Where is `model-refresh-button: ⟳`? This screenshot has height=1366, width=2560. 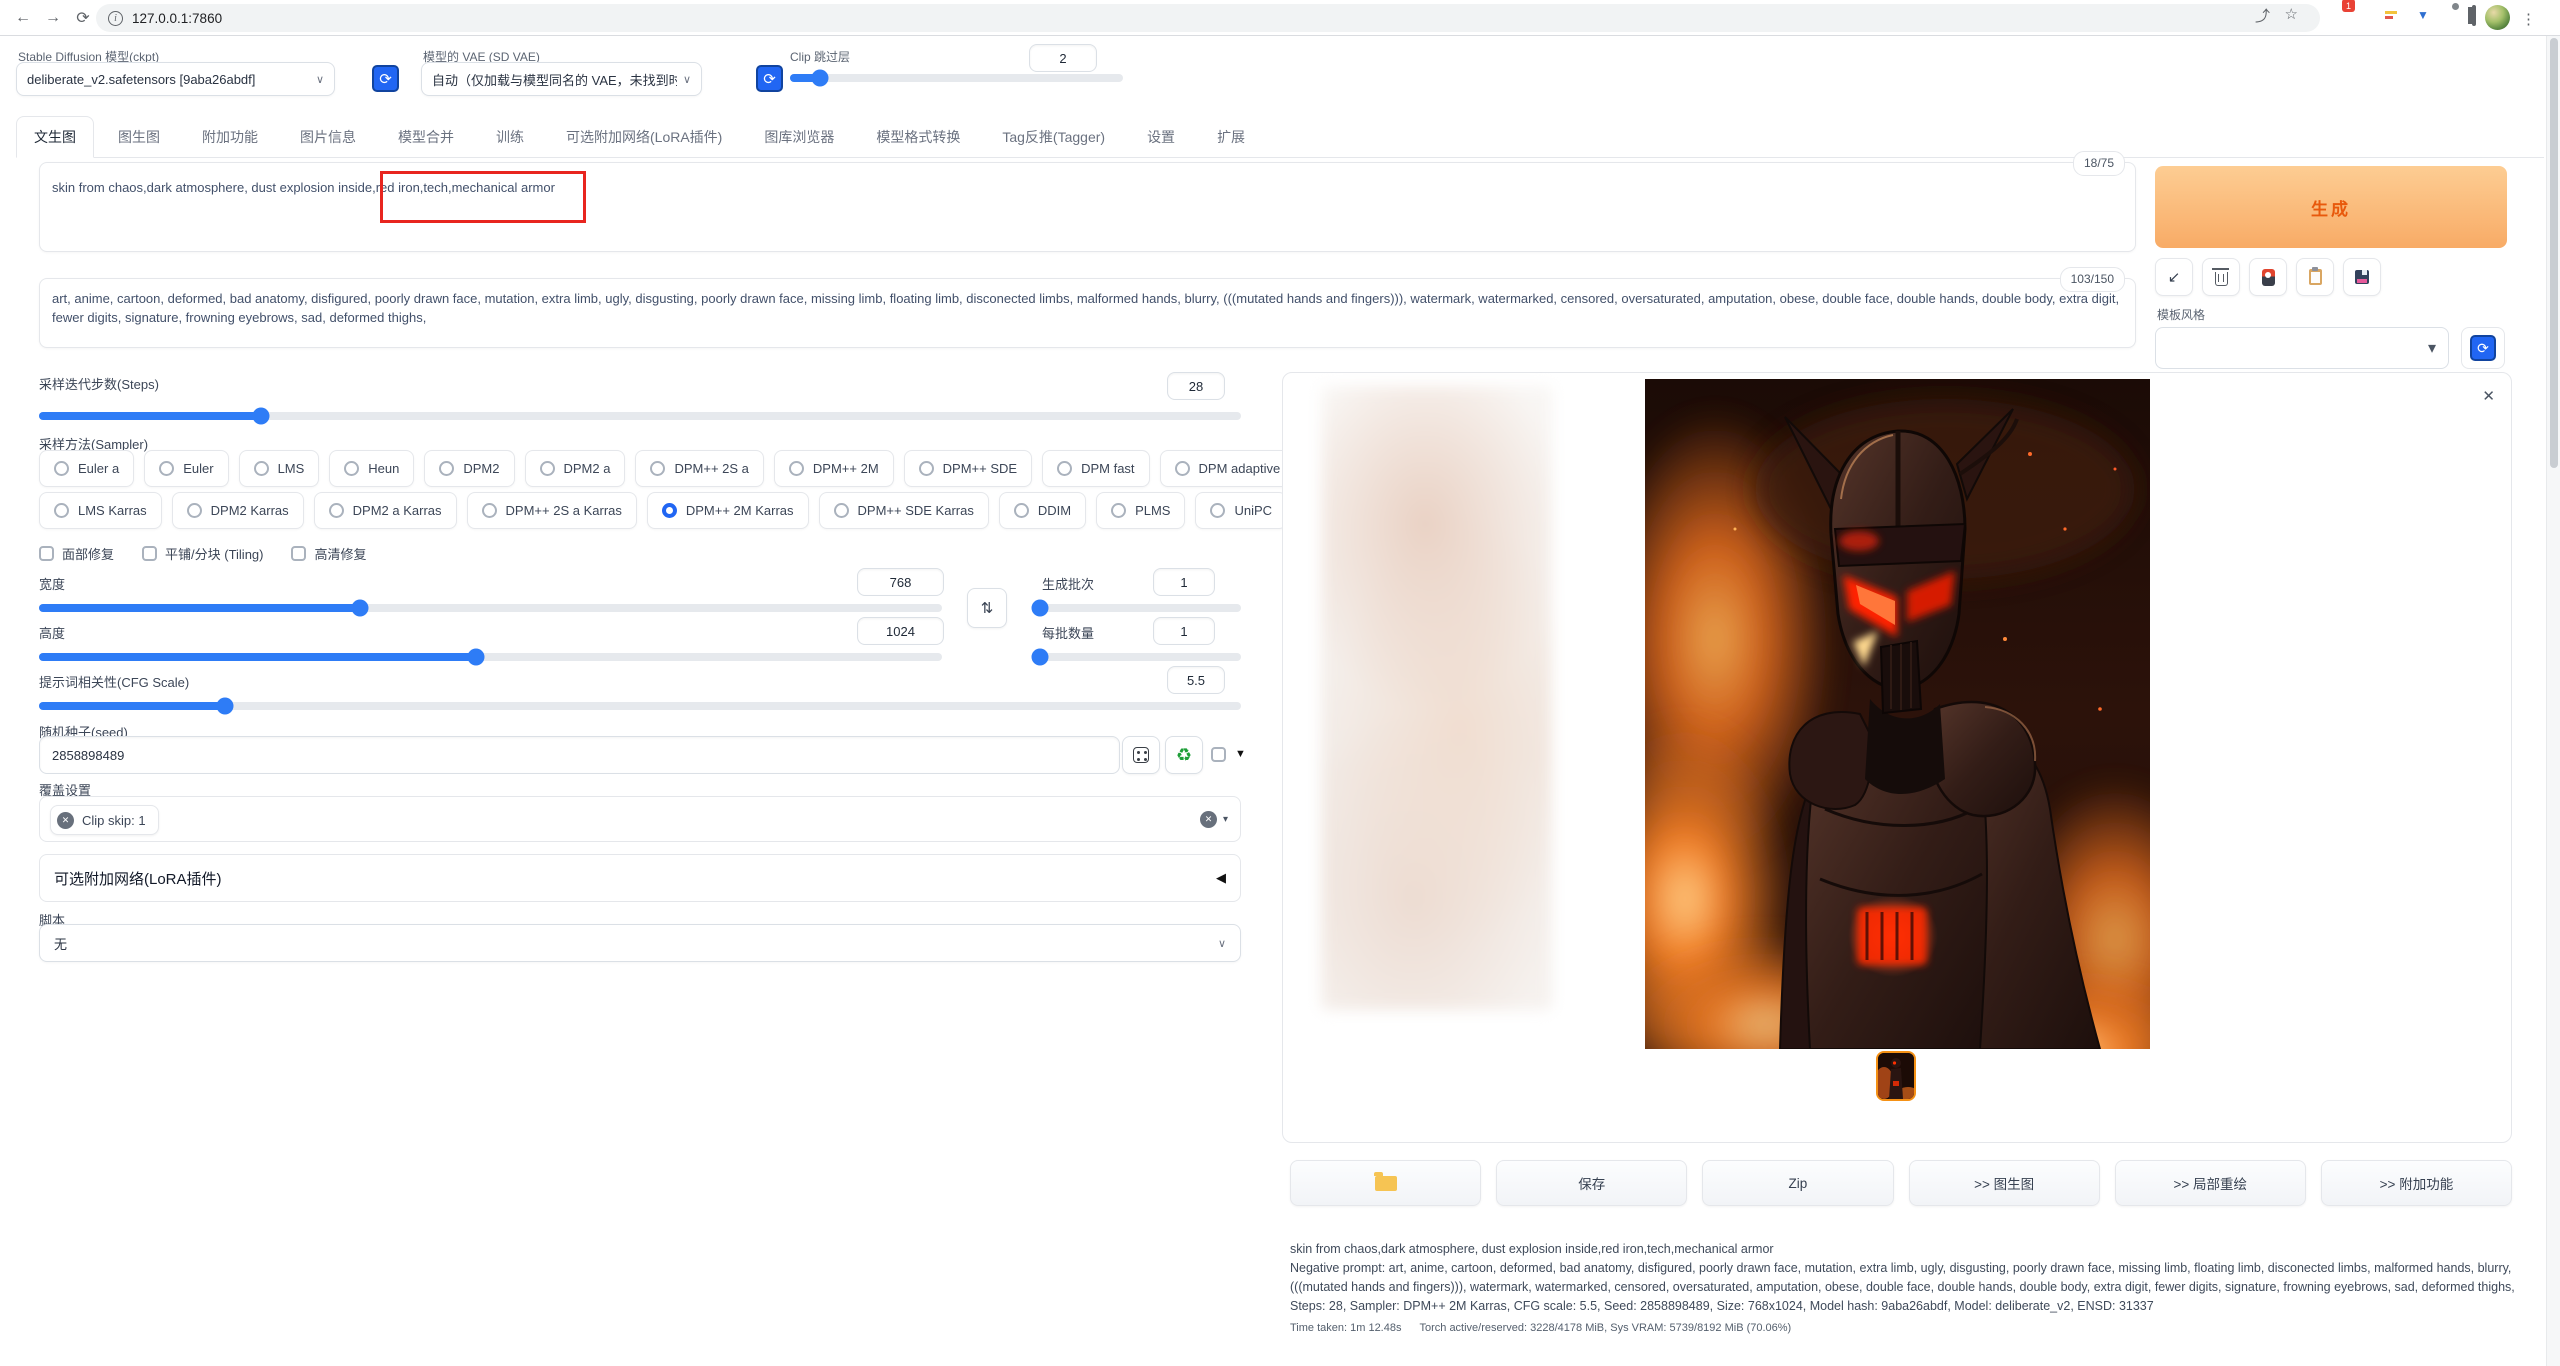 model-refresh-button: ⟳ is located at coordinates (385, 78).